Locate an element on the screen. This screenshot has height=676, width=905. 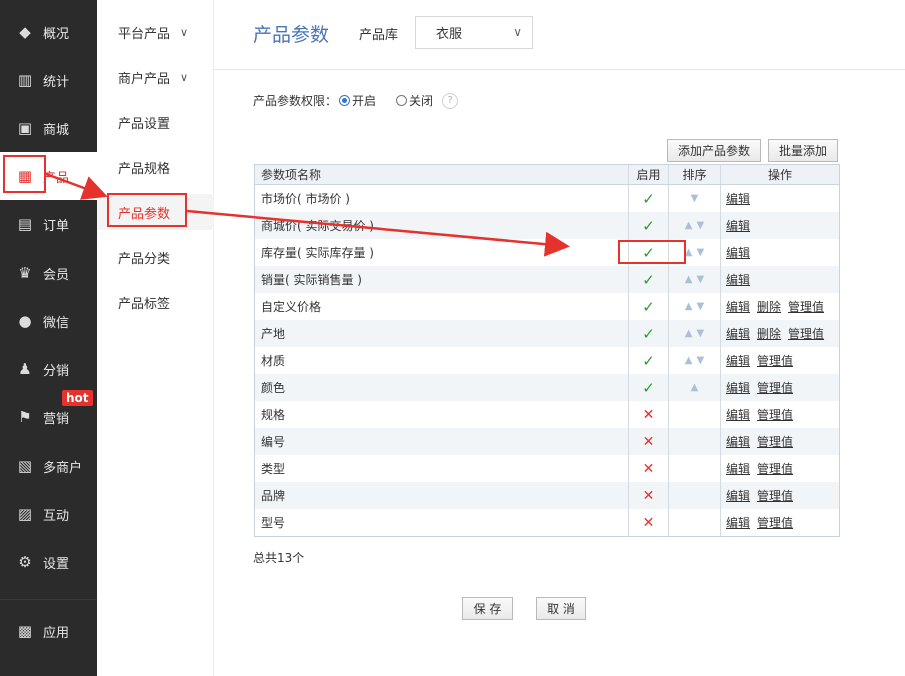
subnav-item-product-tags: 产品标签 is located at coordinates (155, 302).